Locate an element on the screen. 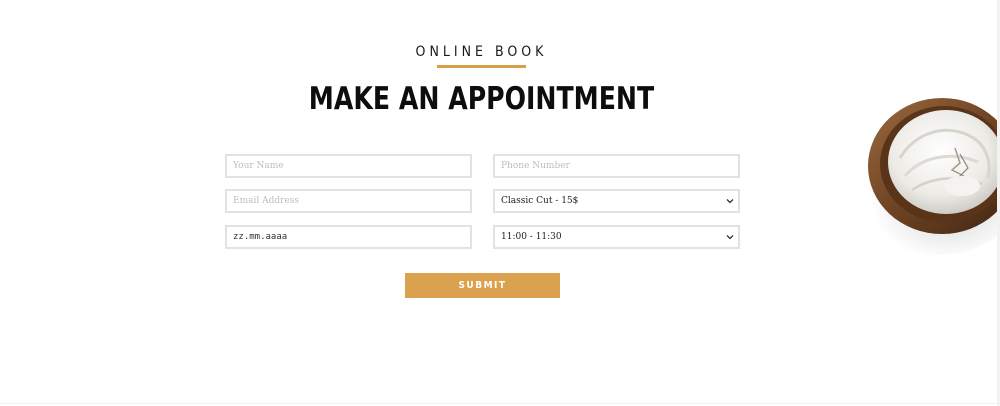  email-input: Email Address is located at coordinates (348, 201).